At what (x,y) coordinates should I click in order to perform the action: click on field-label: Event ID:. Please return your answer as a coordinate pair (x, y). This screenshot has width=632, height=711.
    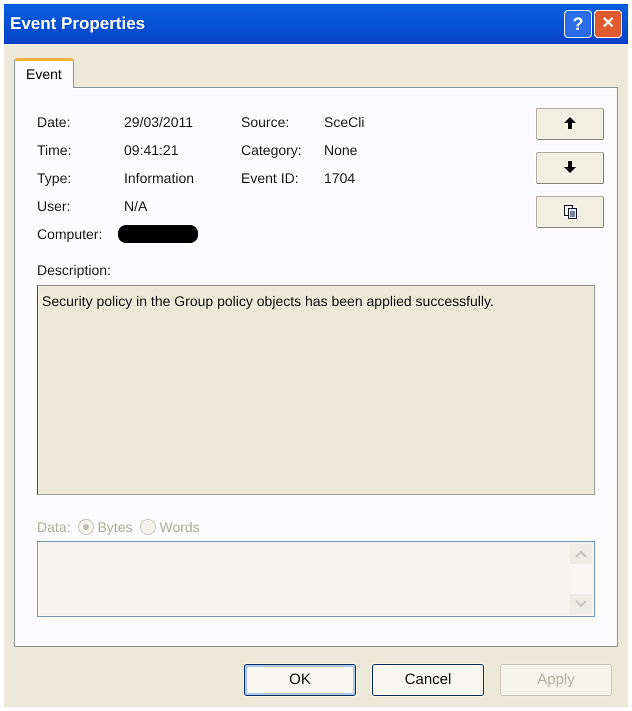
    Looking at the image, I should click on (270, 178).